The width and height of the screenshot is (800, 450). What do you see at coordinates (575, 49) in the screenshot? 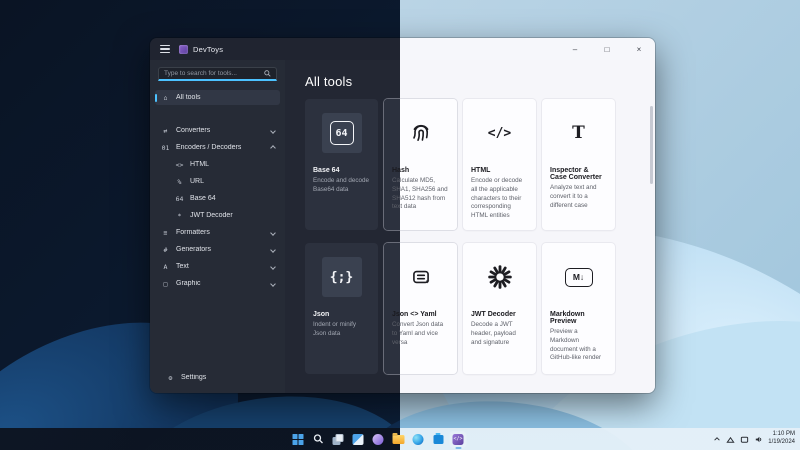
I see `minimize-button: –` at bounding box center [575, 49].